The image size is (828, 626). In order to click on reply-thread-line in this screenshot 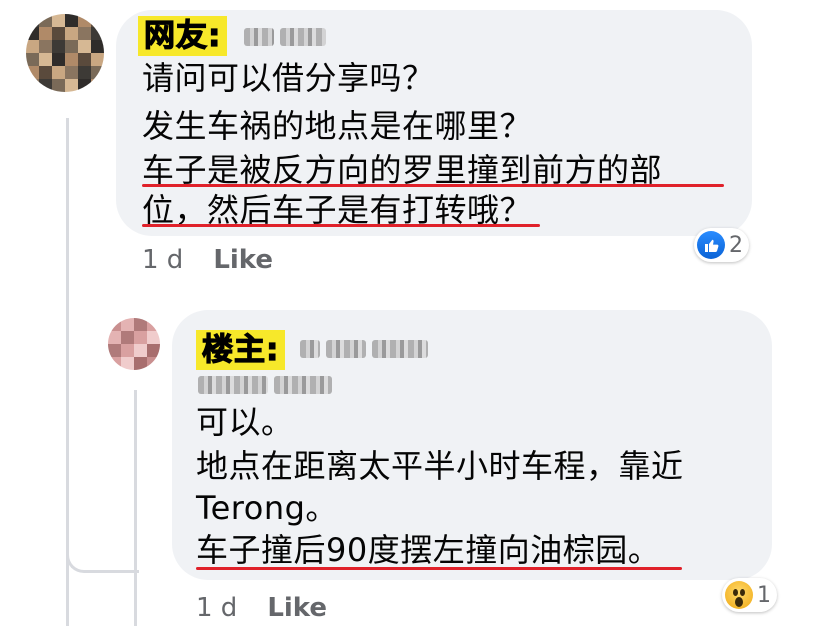, I will do `click(135, 508)`.